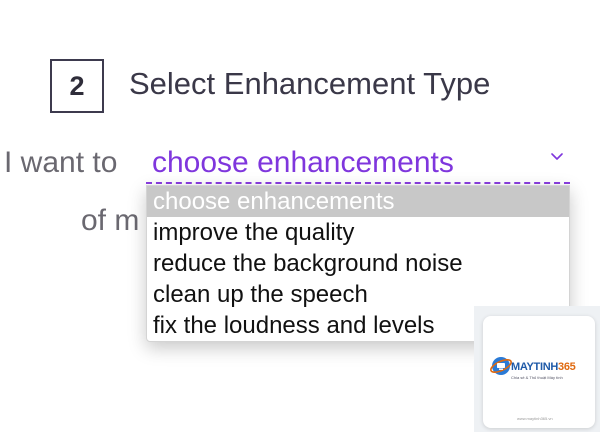  I want to click on step-number: 2, so click(77, 85).